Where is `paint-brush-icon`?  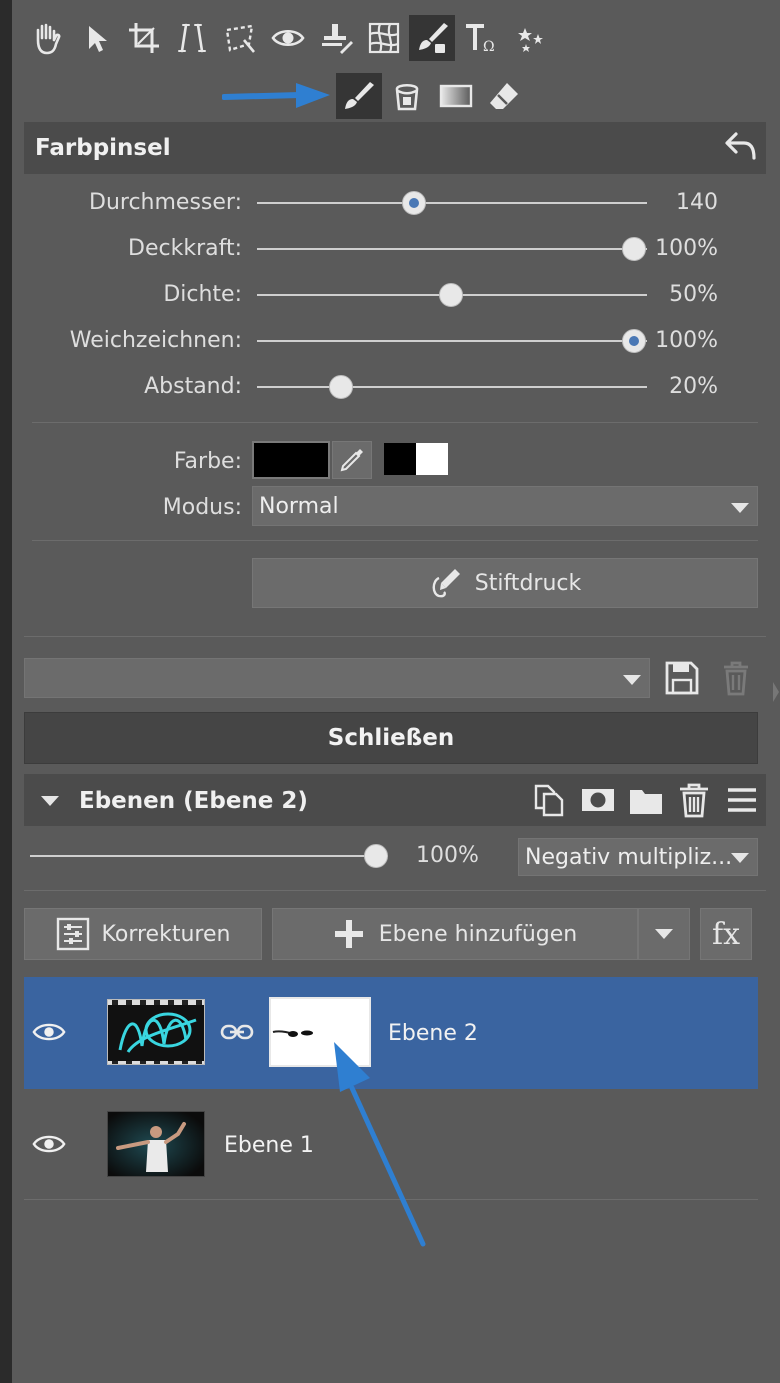 paint-brush-icon is located at coordinates (359, 96).